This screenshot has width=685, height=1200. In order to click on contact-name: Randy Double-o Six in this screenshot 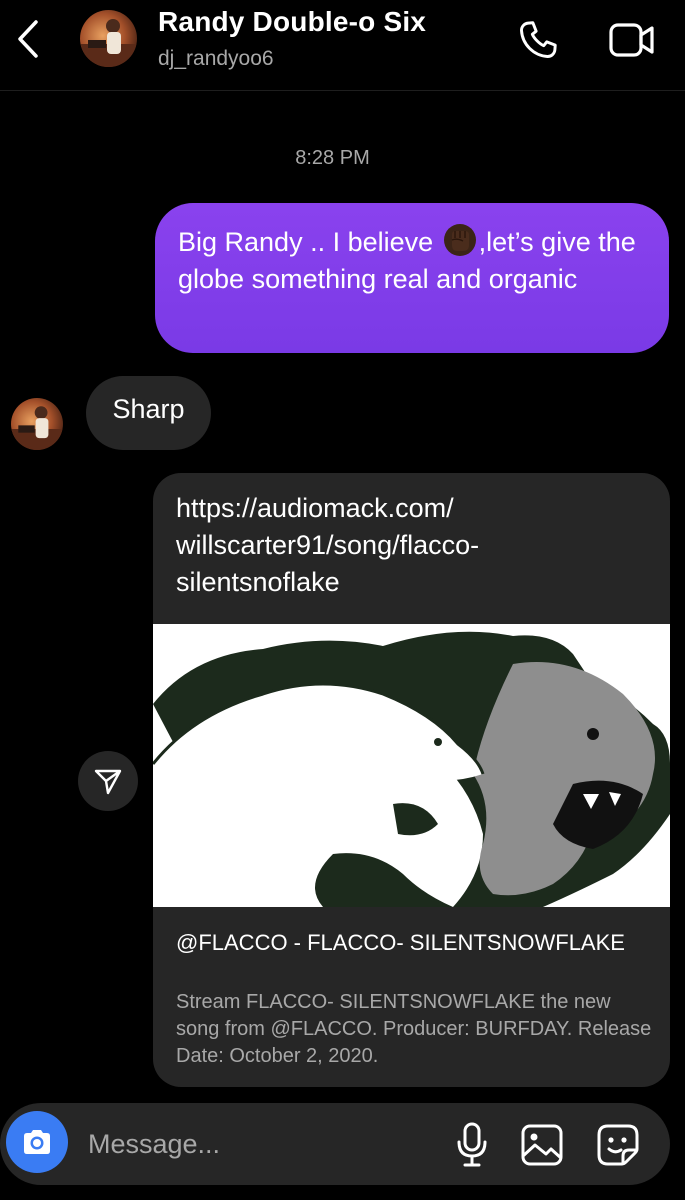, I will do `click(292, 22)`.